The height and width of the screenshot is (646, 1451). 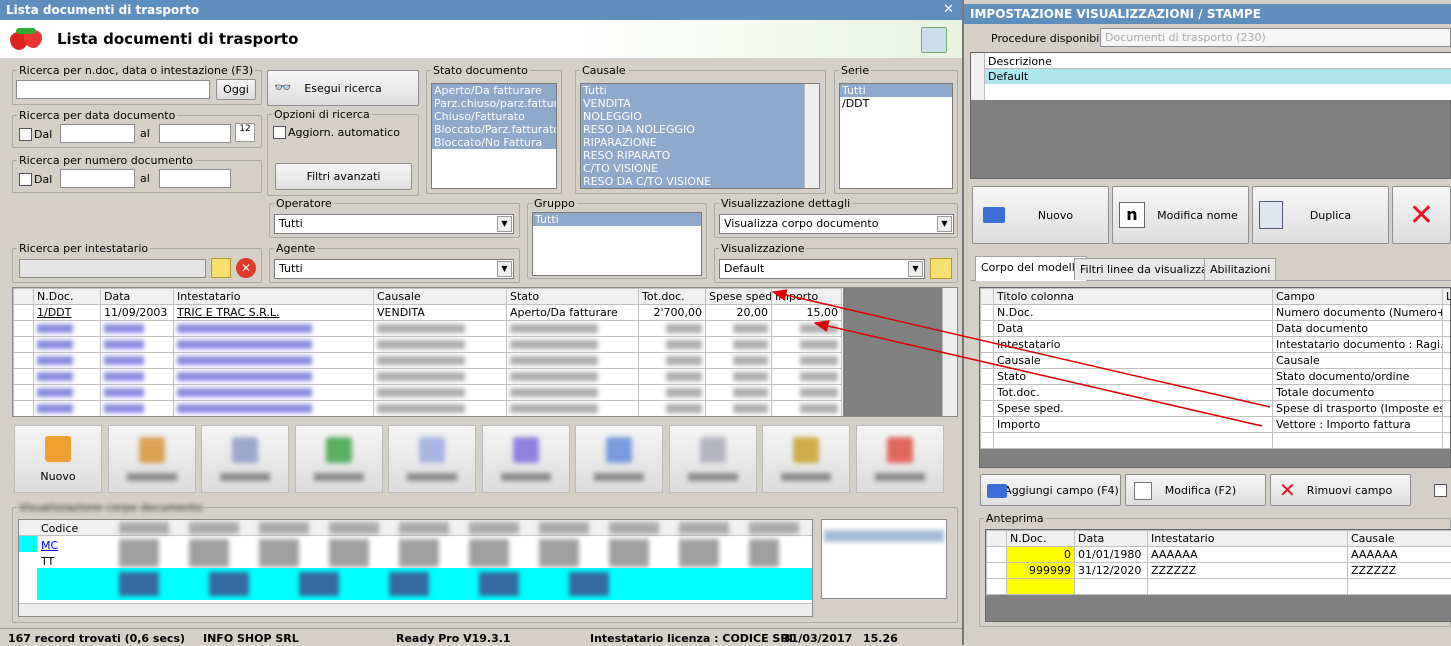 What do you see at coordinates (1038, 374) in the screenshot?
I see `arrow-importo` at bounding box center [1038, 374].